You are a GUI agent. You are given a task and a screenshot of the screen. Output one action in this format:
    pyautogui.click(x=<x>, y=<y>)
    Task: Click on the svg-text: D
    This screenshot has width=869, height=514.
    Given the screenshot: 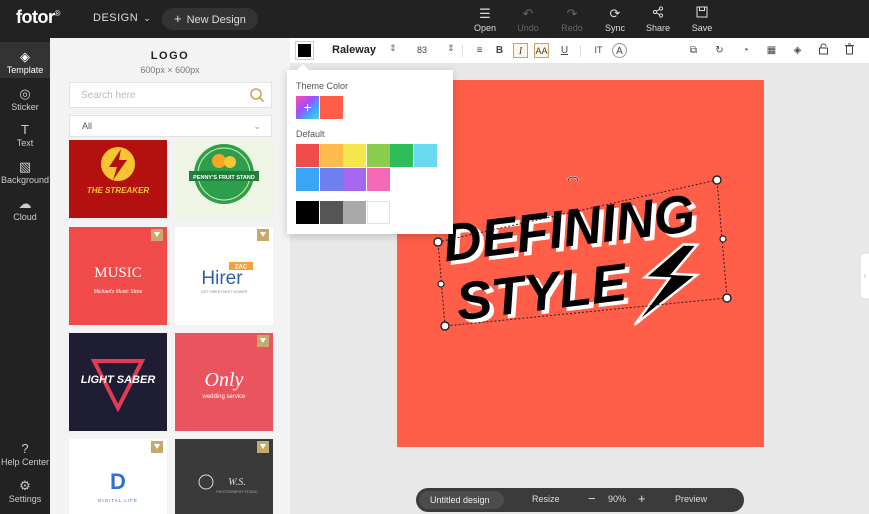 What is the action you would take?
    pyautogui.click(x=118, y=481)
    